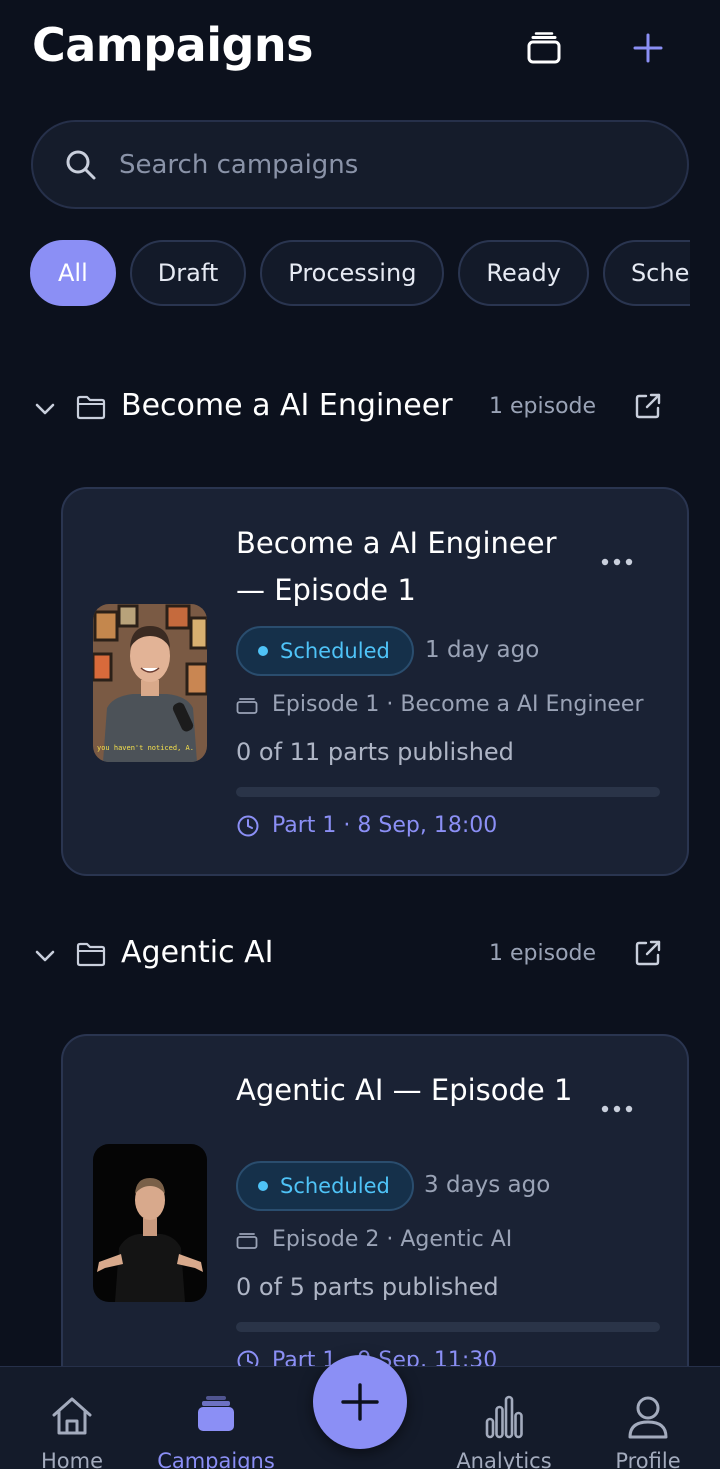  What do you see at coordinates (150, 683) in the screenshot?
I see `episode-thumbnail: you haven't noticed, A.` at bounding box center [150, 683].